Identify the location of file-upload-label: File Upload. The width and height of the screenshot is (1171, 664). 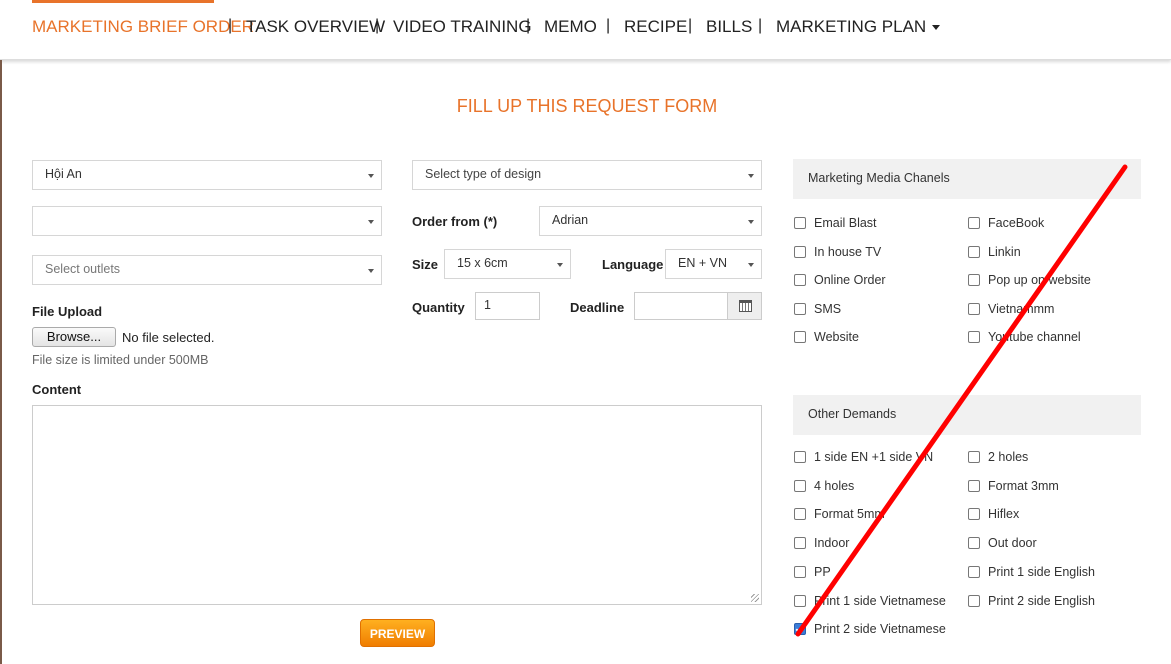
(67, 311).